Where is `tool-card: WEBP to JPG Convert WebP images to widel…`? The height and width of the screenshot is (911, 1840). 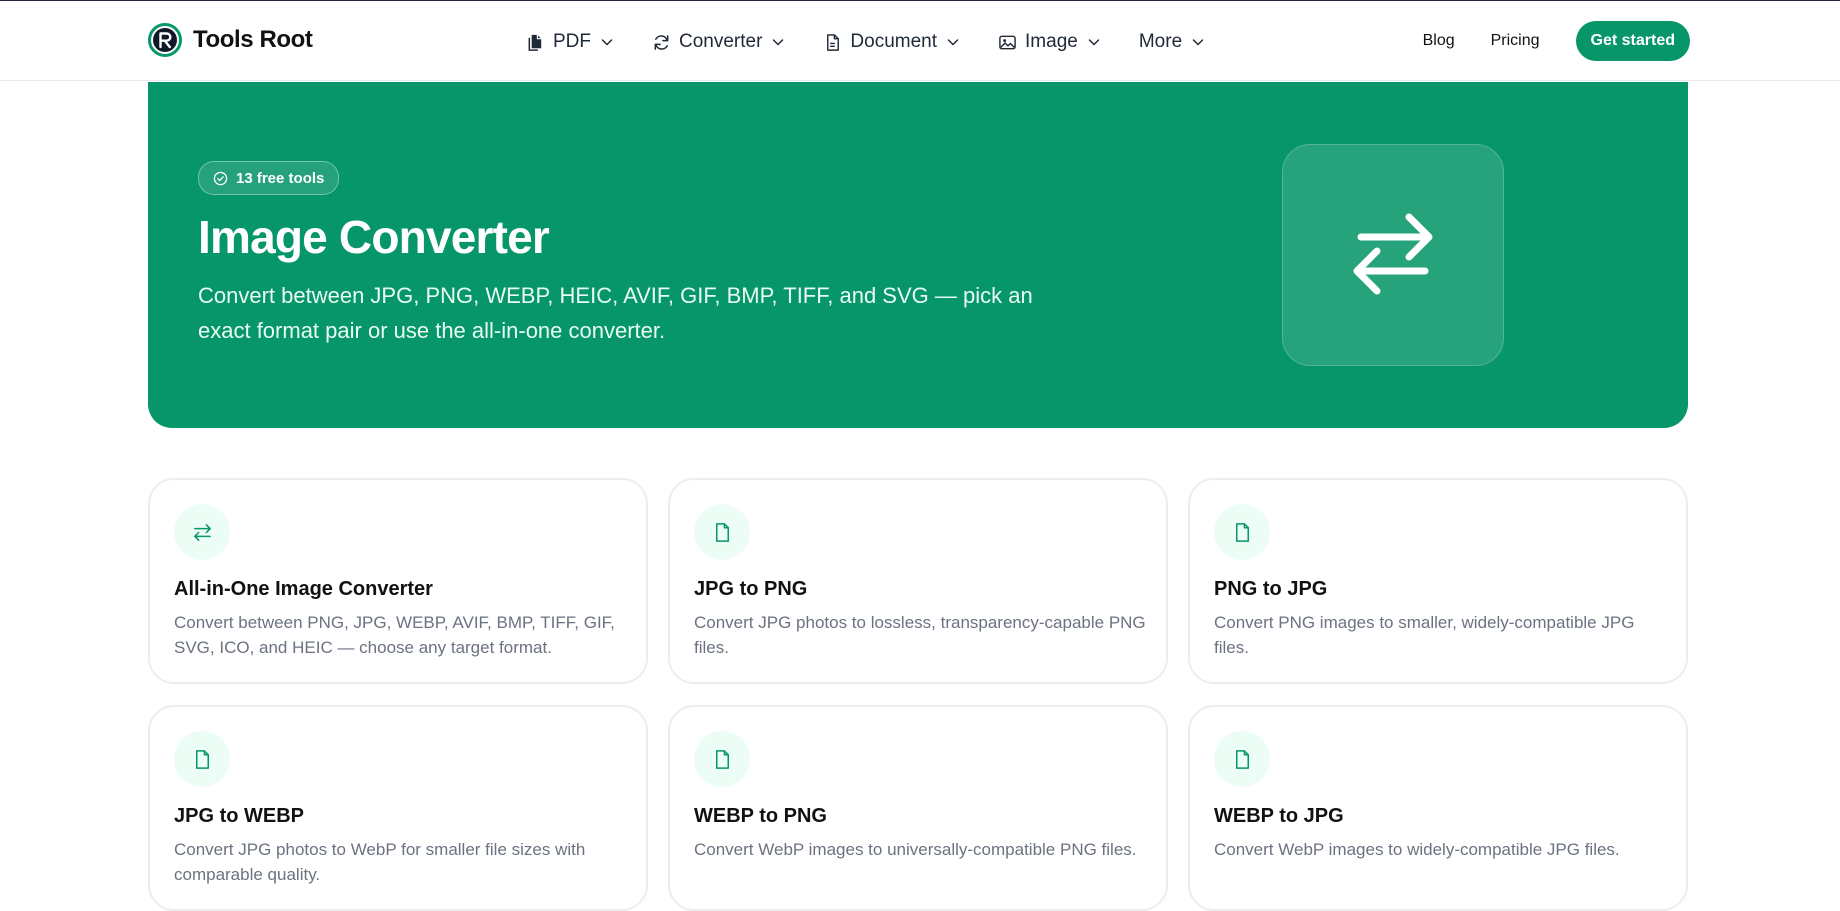 tool-card: WEBP to JPG Convert WebP images to widel… is located at coordinates (1438, 808).